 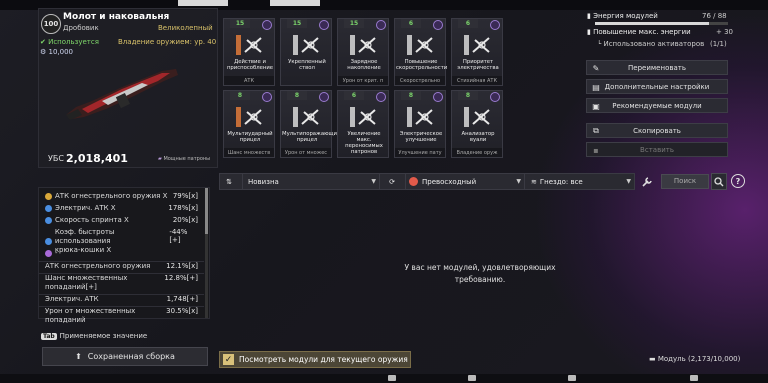 I want to click on saved-build-button: ⬆ Сохраненная сборка, so click(x=125, y=356).